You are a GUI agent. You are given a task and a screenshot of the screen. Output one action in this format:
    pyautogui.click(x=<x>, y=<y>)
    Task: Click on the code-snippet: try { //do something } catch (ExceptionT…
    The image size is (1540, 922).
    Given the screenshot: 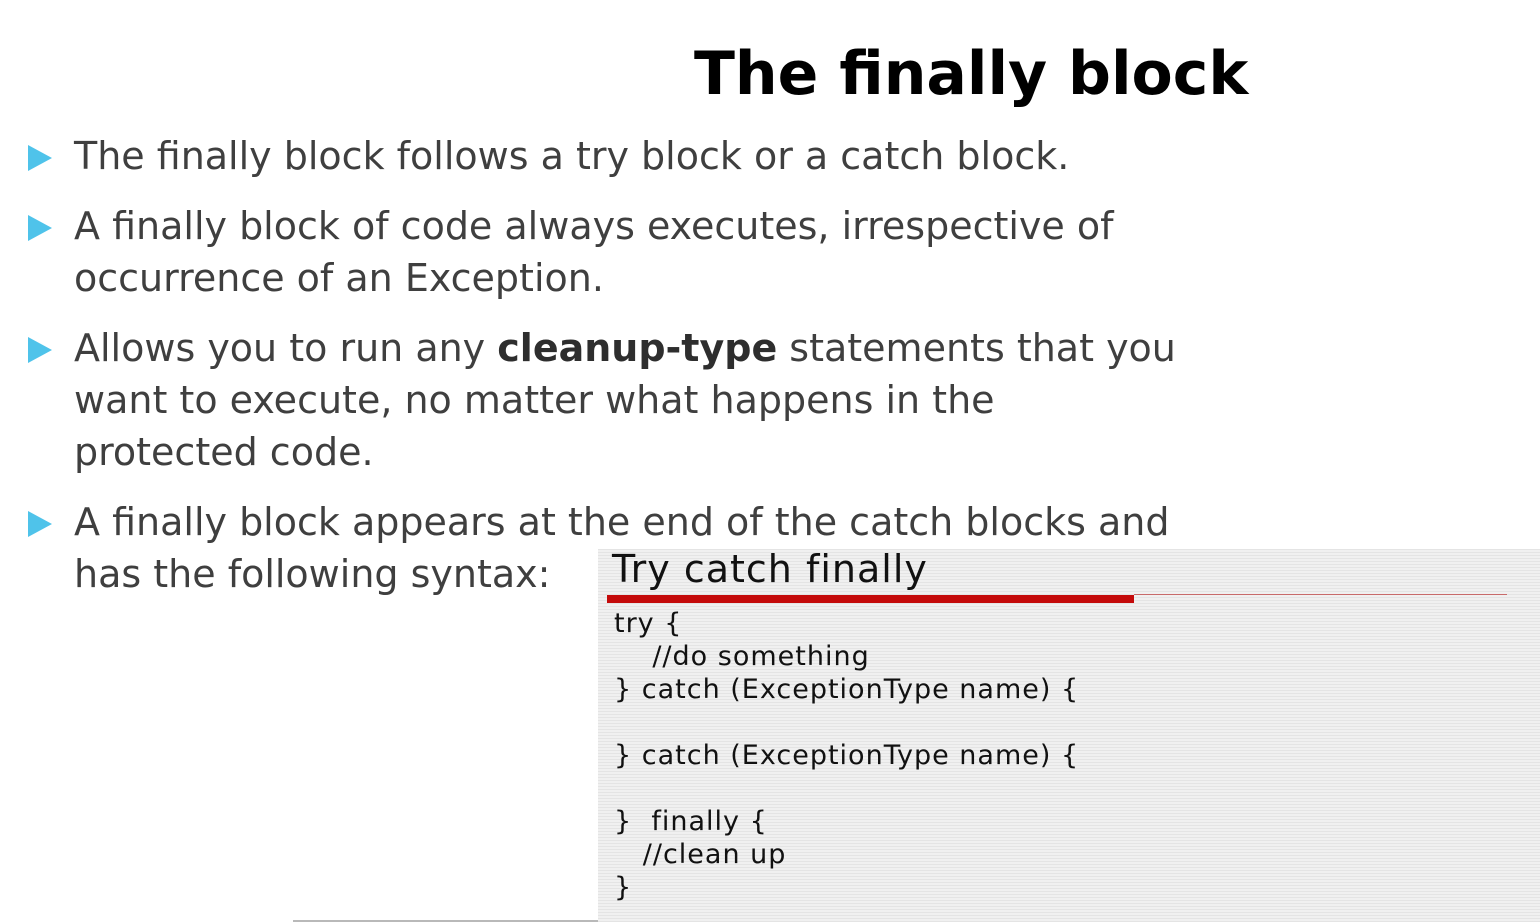 What is the action you would take?
    pyautogui.click(x=847, y=755)
    